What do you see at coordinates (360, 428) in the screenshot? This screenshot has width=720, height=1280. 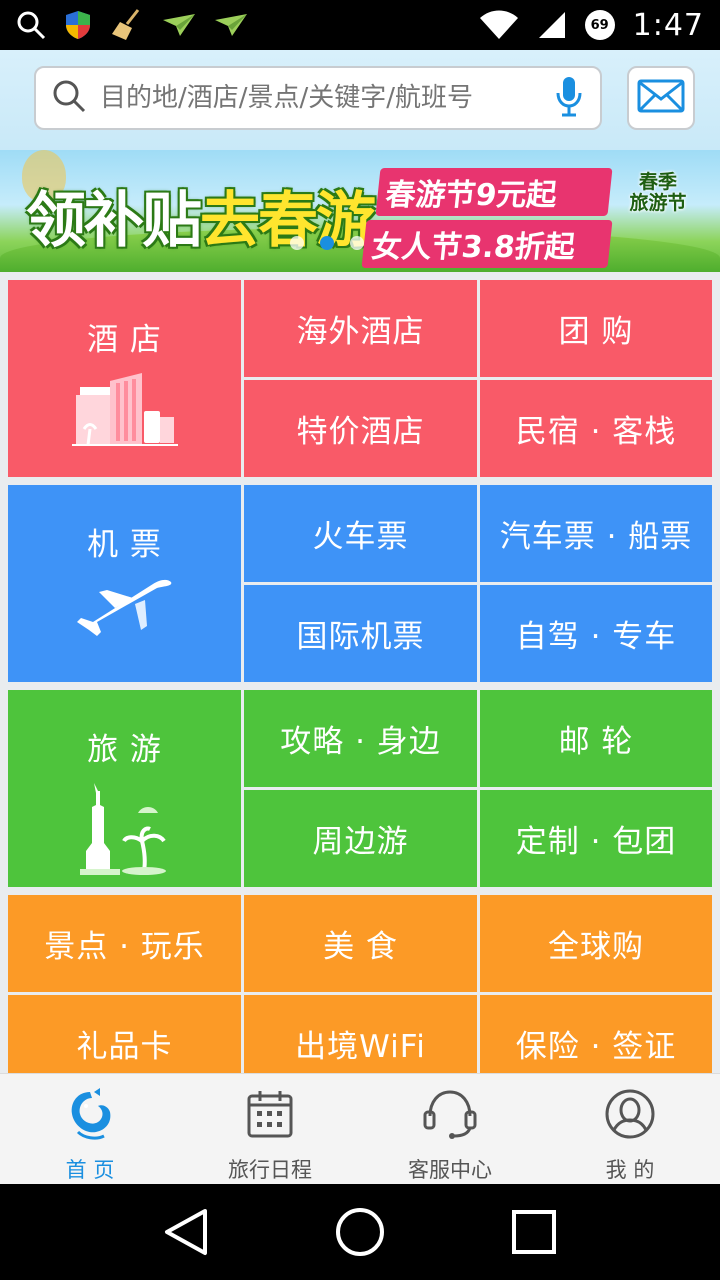 I see `discount-hotel-button: 特价酒店` at bounding box center [360, 428].